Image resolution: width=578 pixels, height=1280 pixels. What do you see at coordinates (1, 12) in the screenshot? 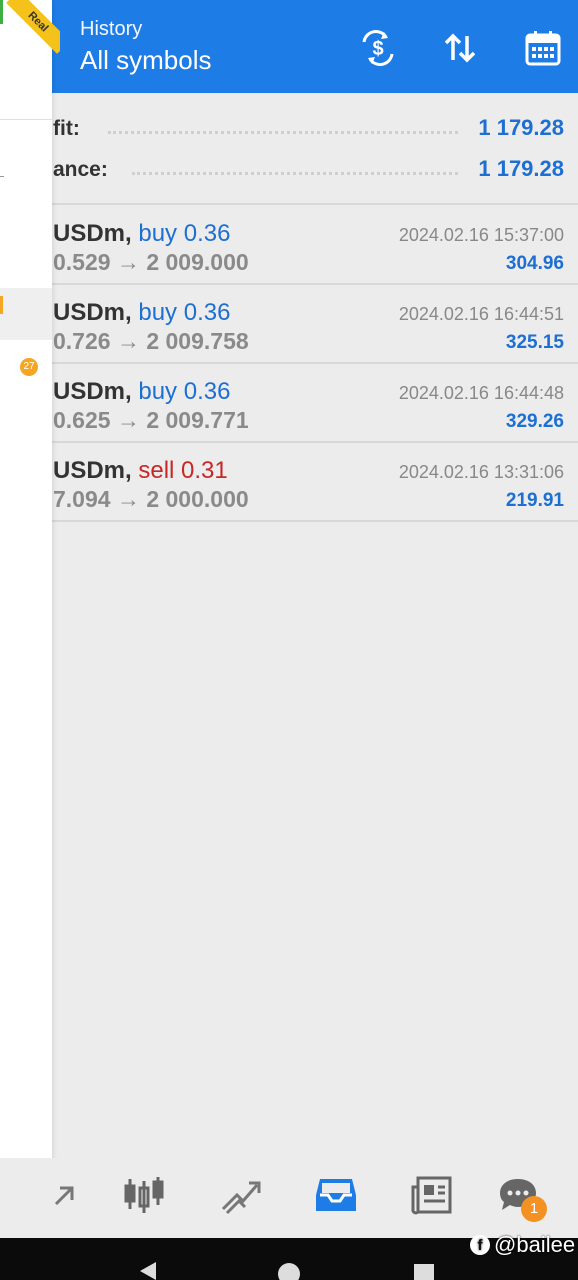
I see `account-edge` at bounding box center [1, 12].